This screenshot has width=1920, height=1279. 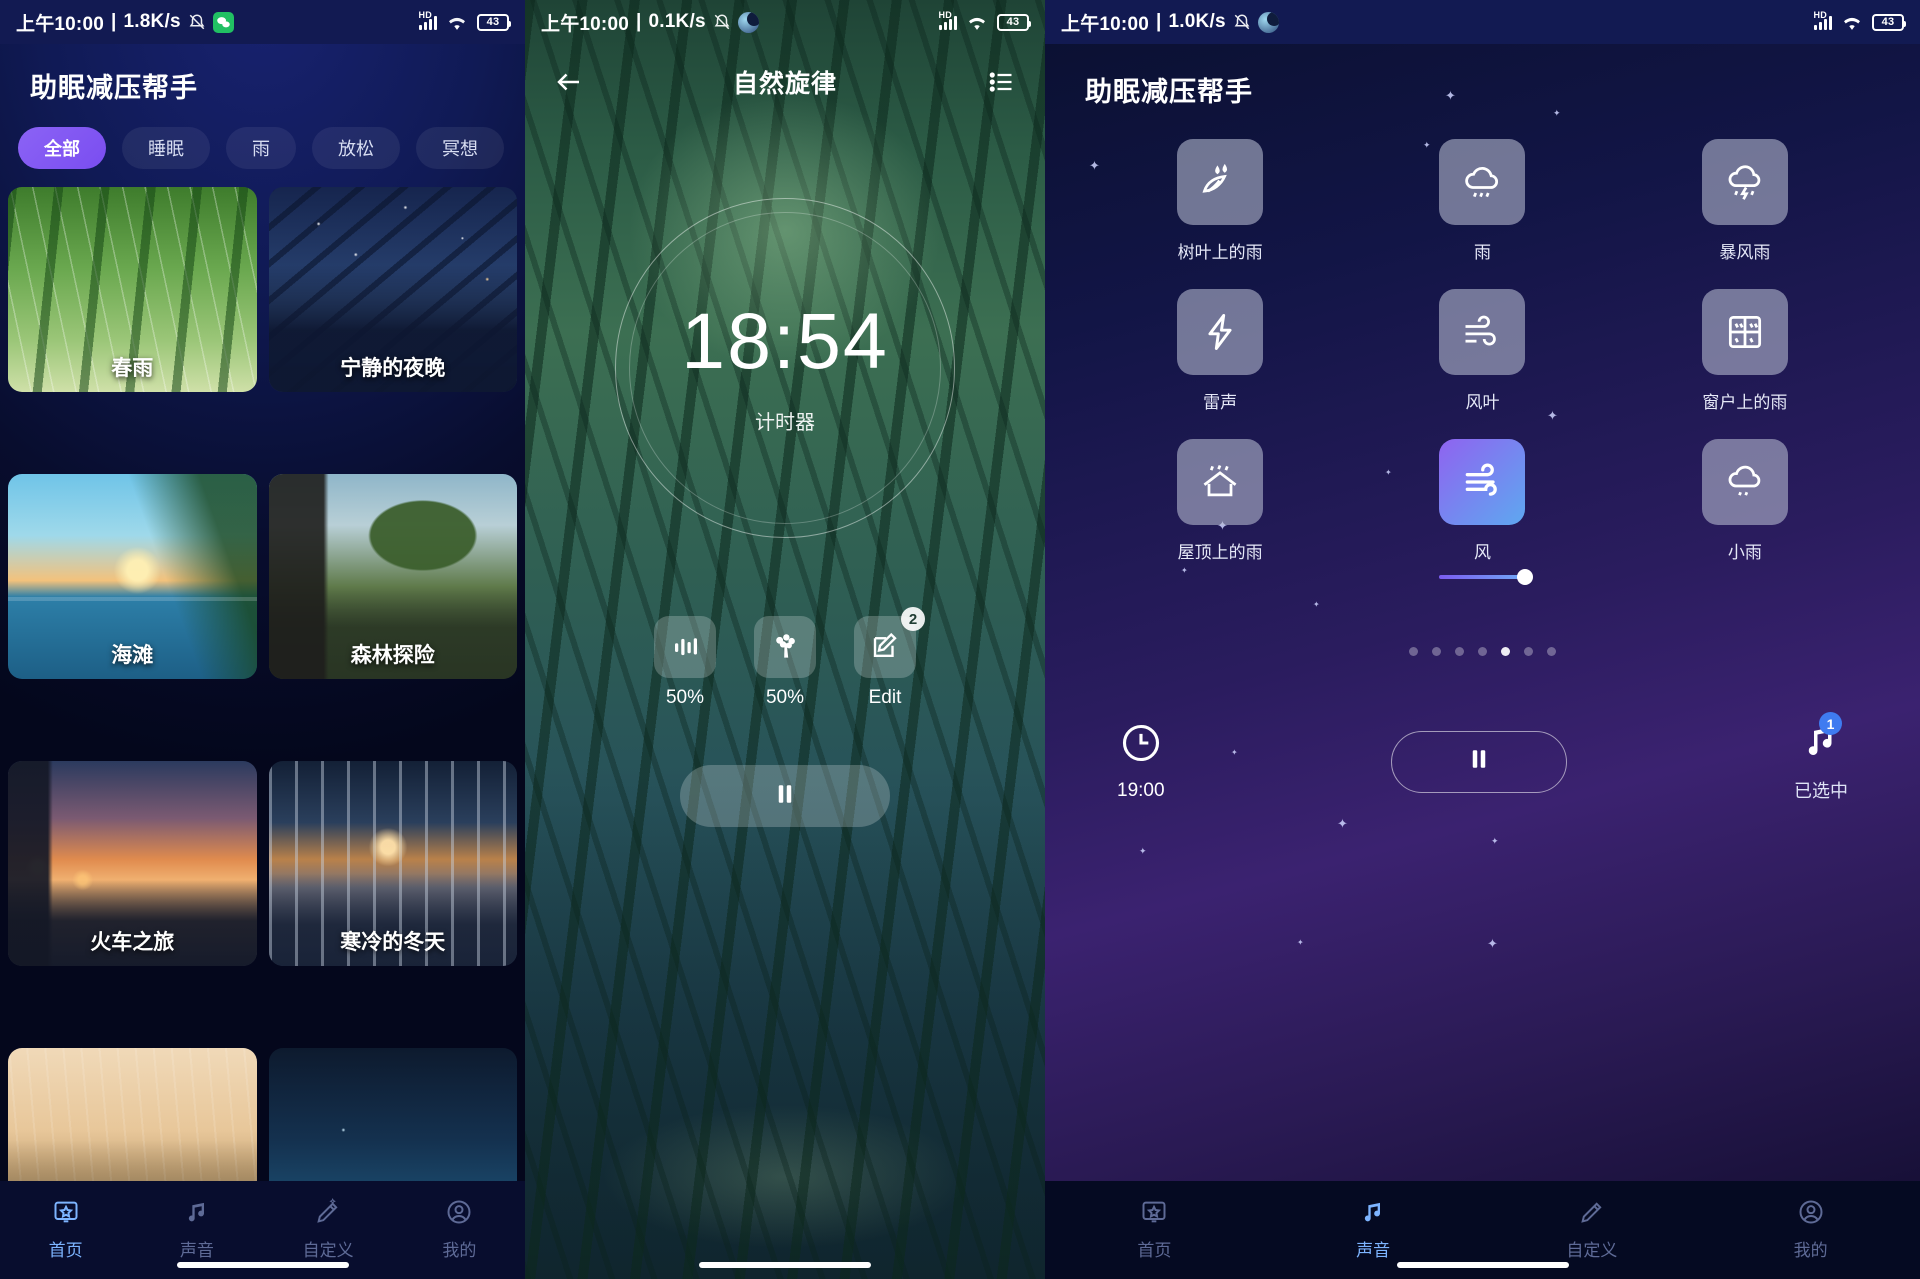 What do you see at coordinates (1001, 82) in the screenshot?
I see `playlist-icon` at bounding box center [1001, 82].